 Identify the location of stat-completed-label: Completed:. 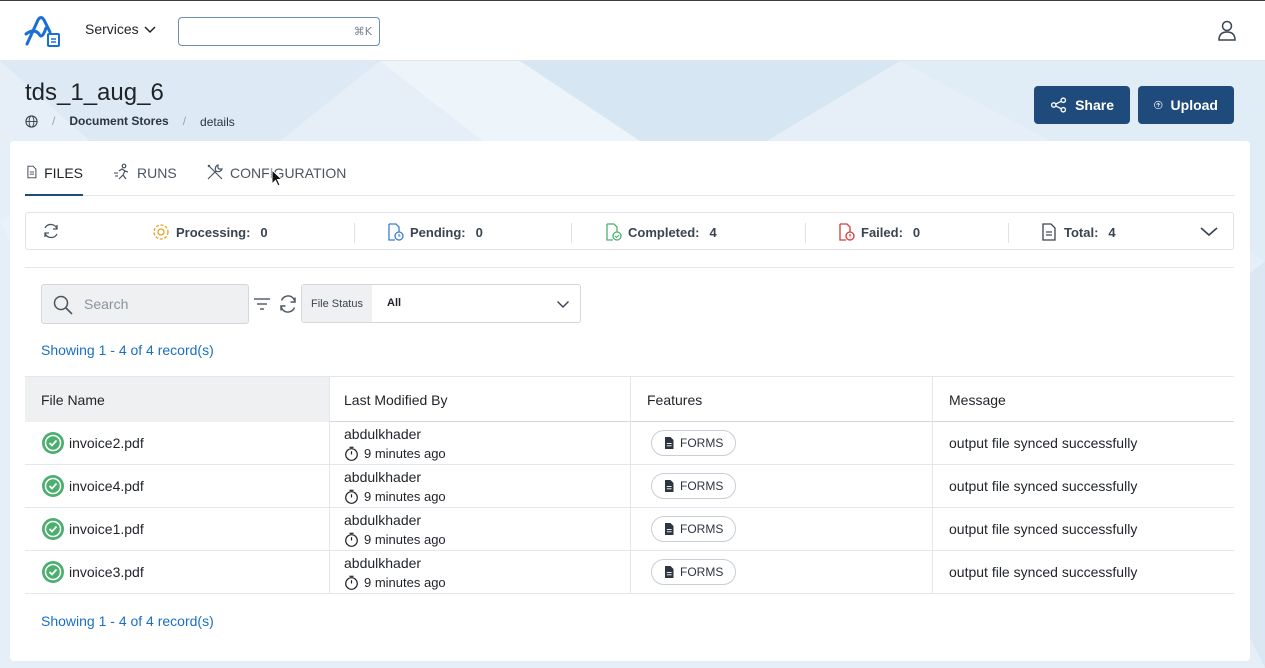
(664, 232).